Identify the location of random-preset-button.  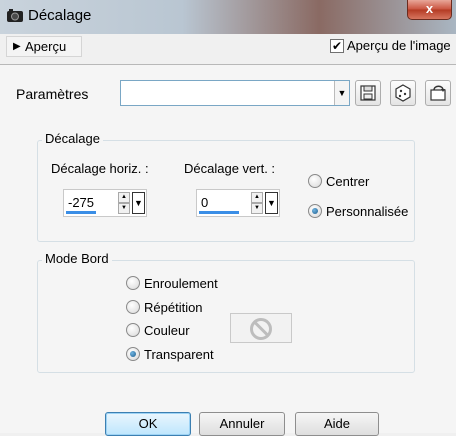
(403, 93).